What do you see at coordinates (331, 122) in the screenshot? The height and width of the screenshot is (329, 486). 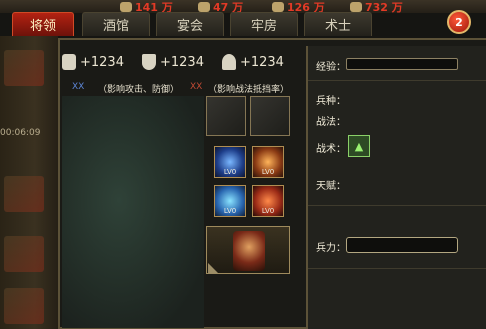 I see `battle-method-label: 战法：` at bounding box center [331, 122].